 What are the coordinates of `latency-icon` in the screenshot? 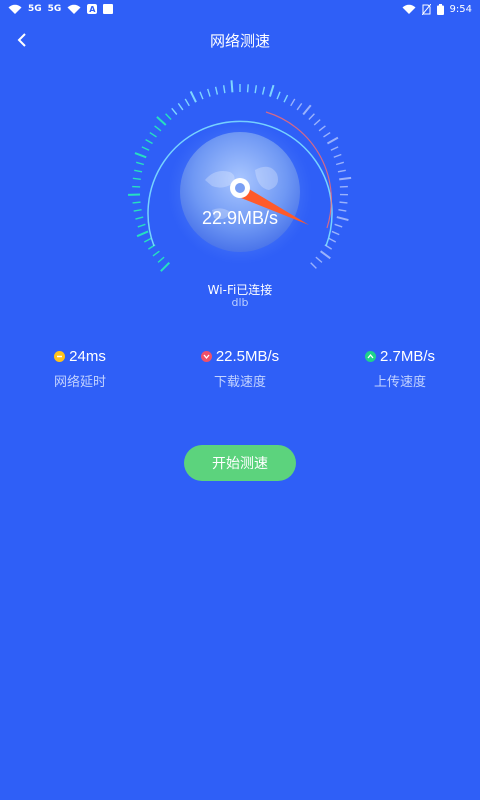 It's located at (60, 356).